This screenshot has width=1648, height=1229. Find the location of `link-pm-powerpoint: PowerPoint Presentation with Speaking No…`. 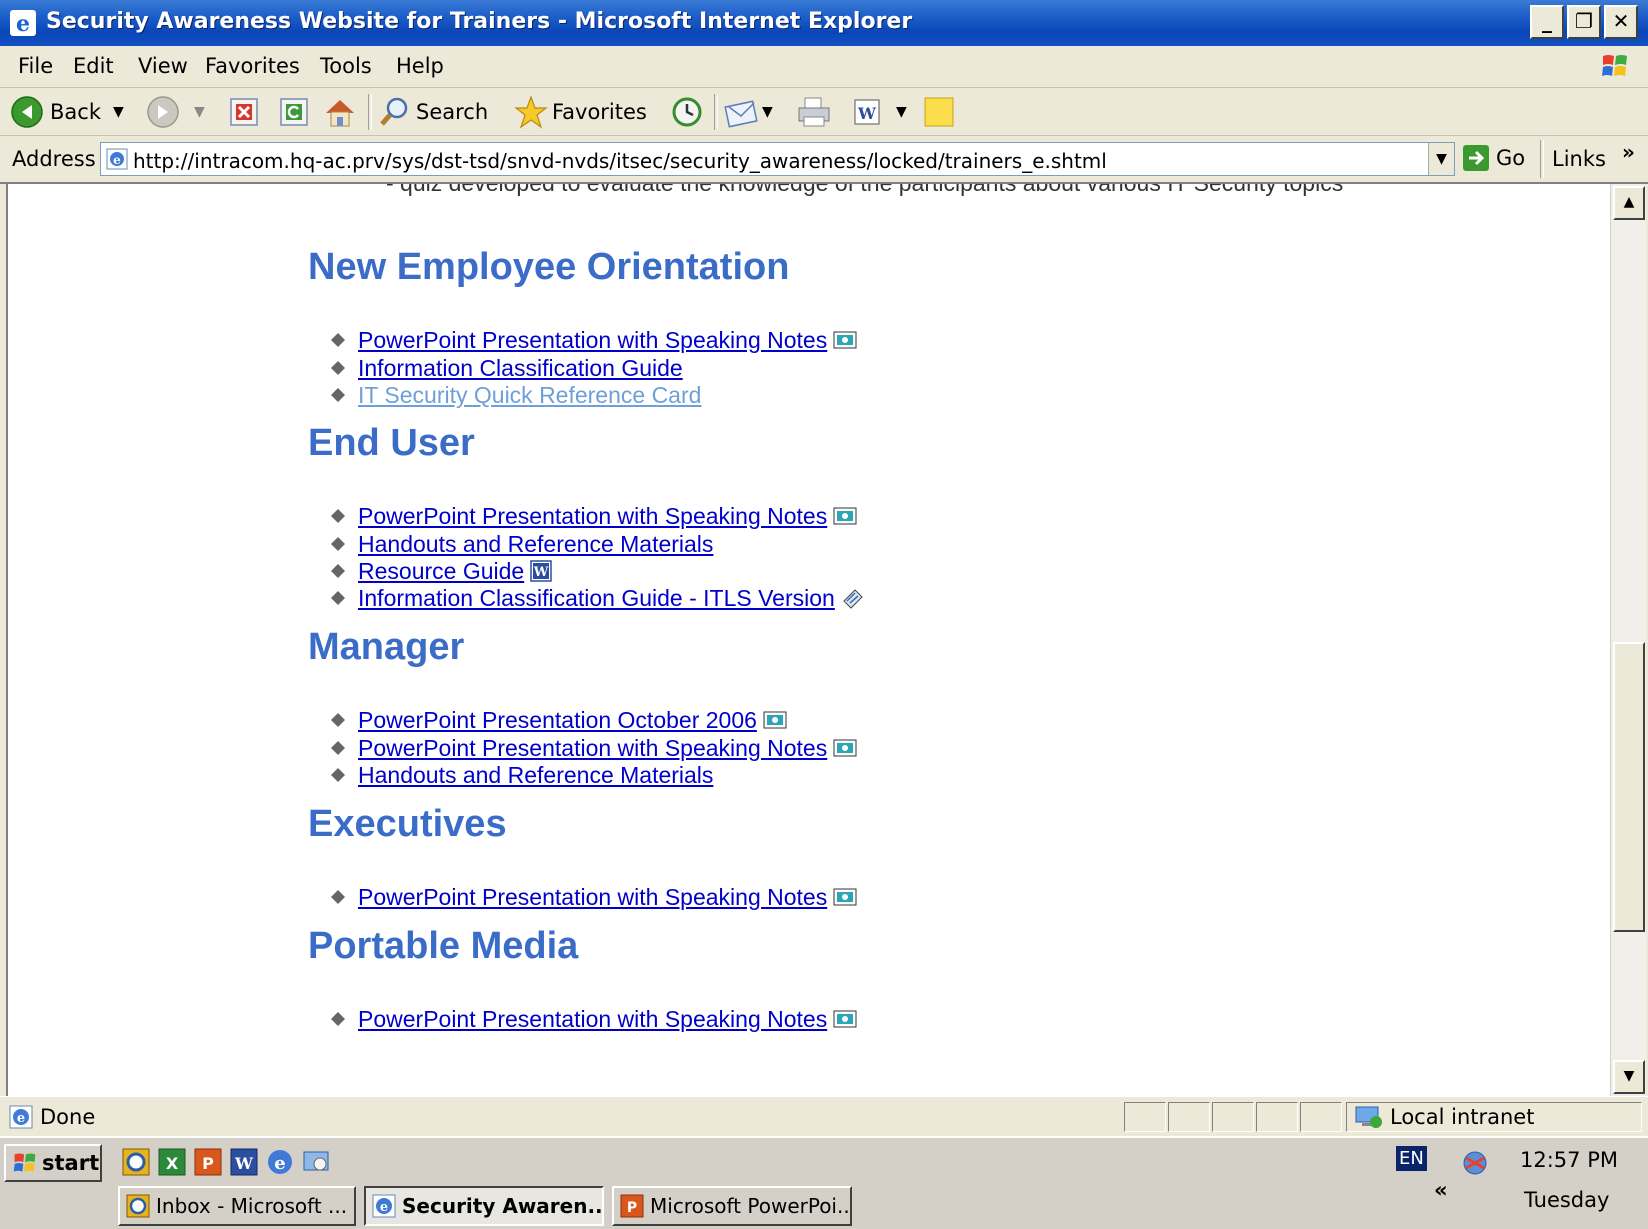

link-pm-powerpoint: PowerPoint Presentation with Speaking No… is located at coordinates (592, 1019).